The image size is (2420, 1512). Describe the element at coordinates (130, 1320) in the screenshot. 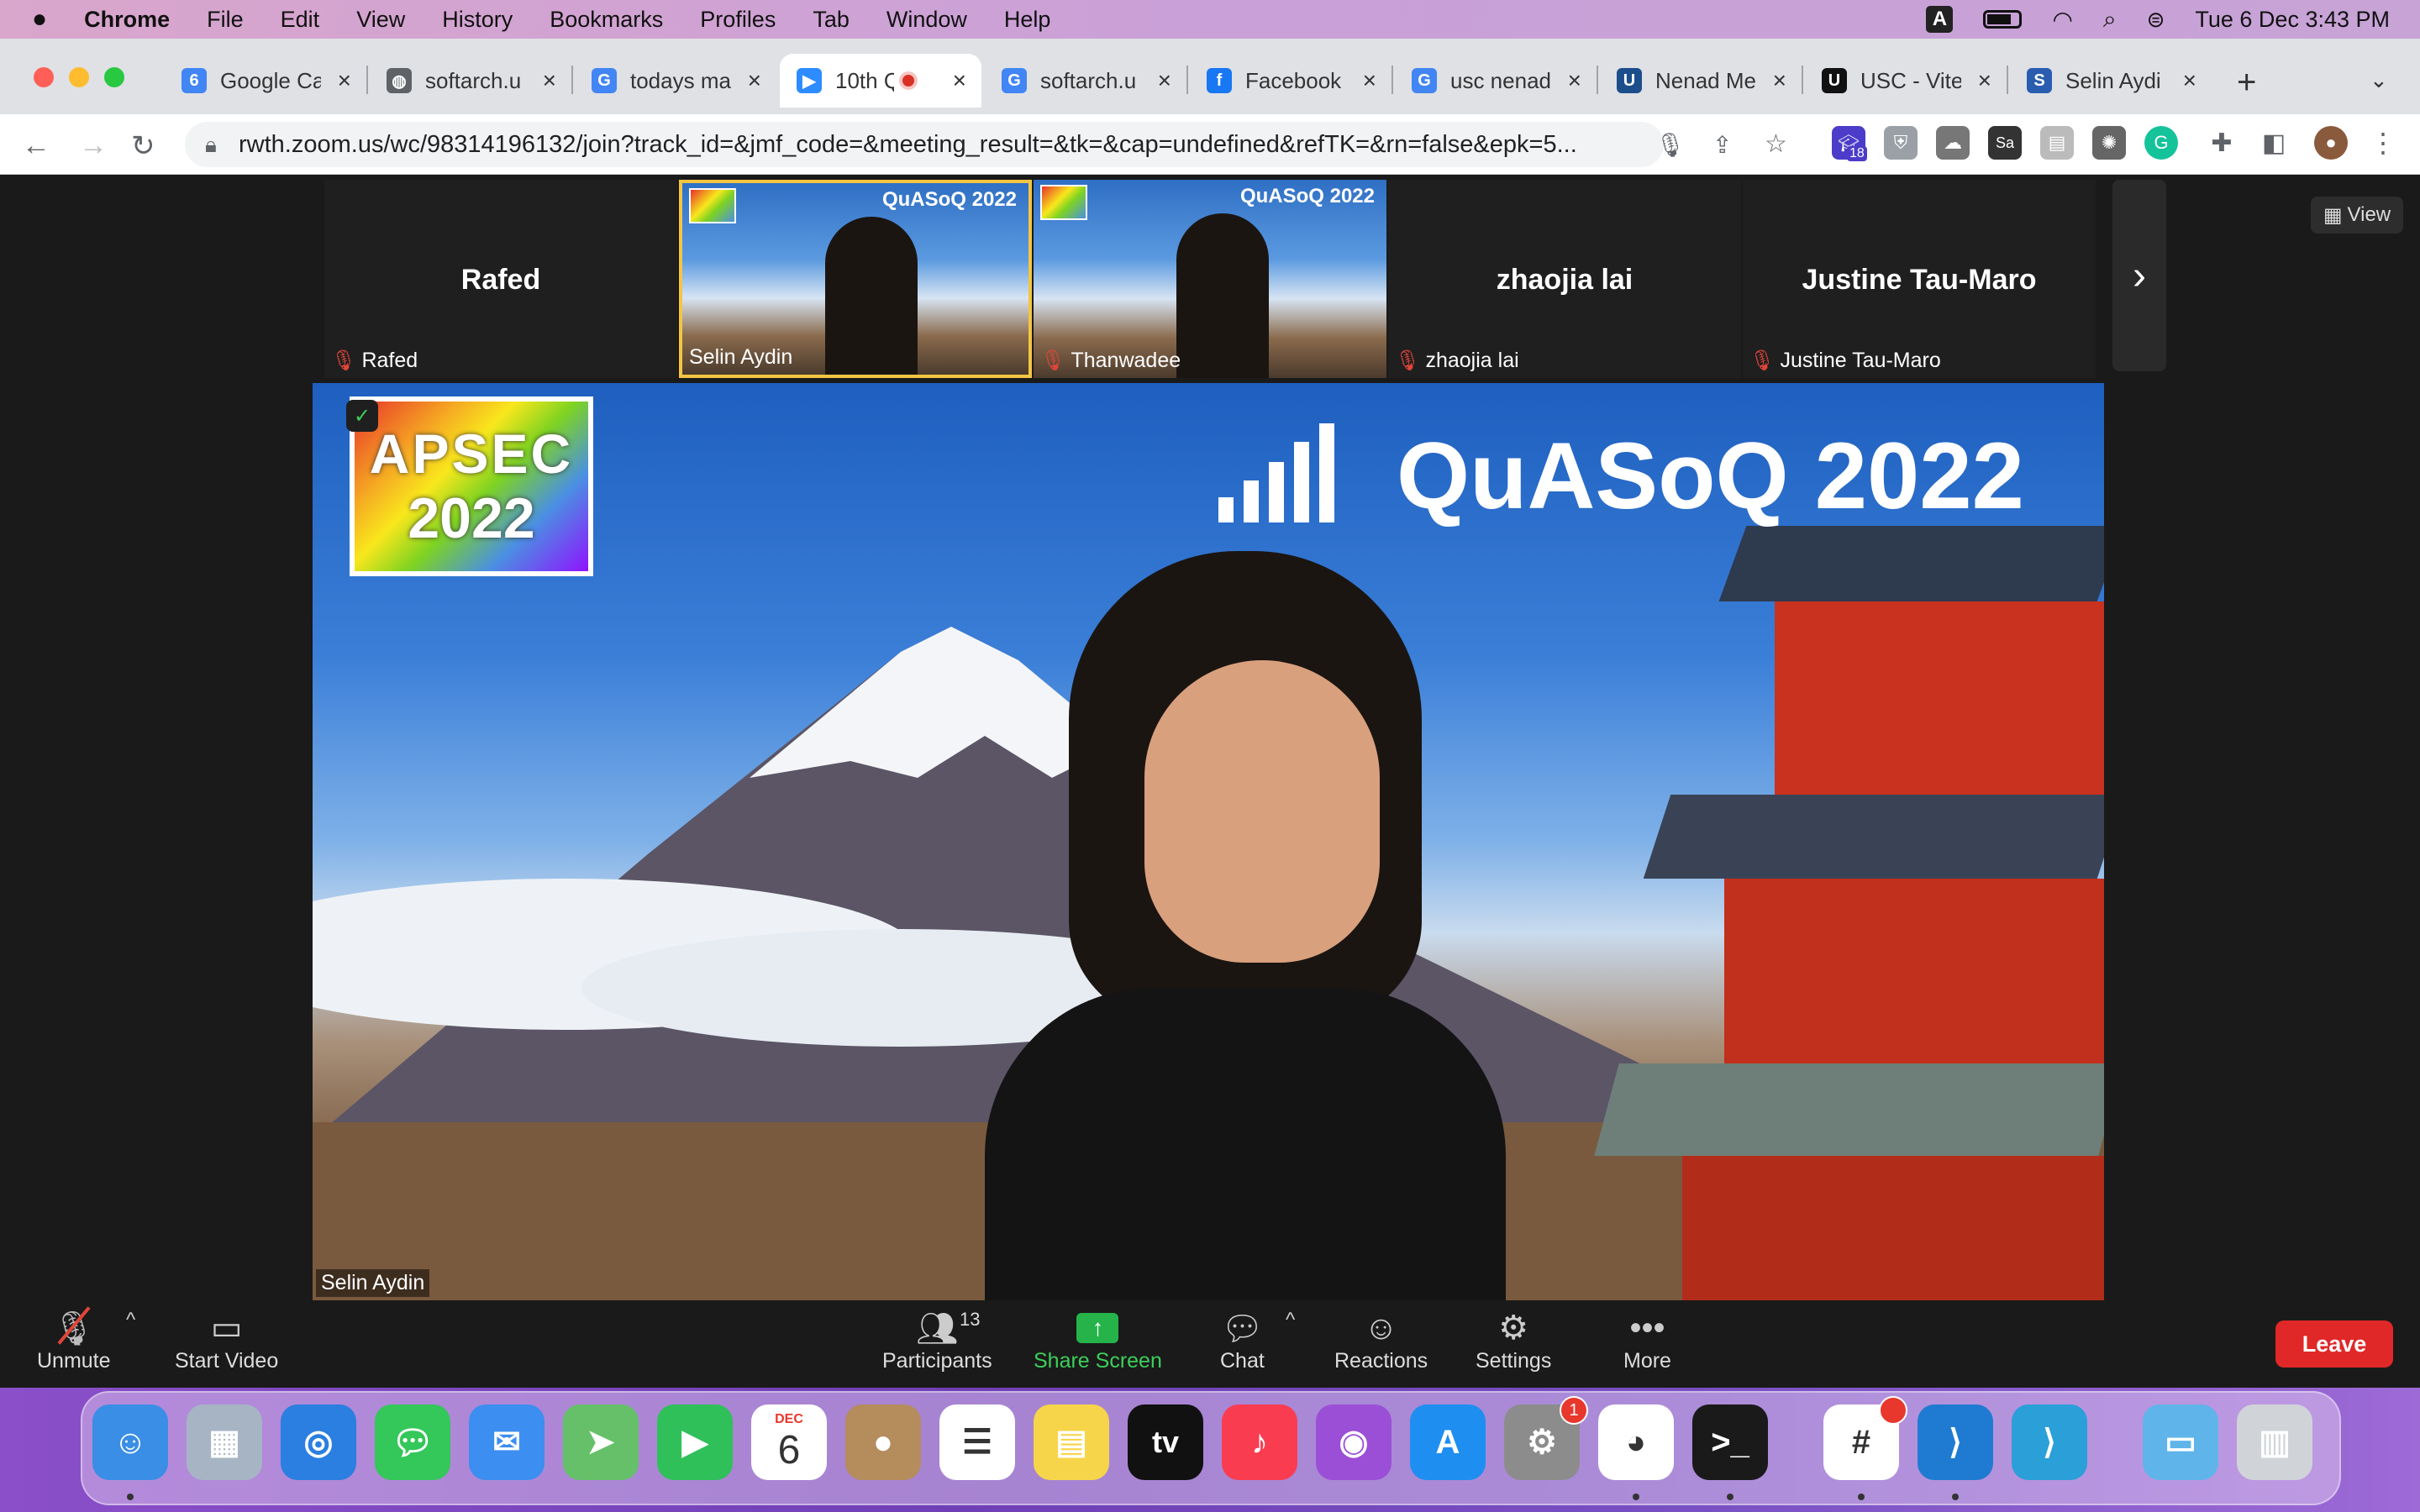

I see `audio-options-chevron-icon: ^` at that location.